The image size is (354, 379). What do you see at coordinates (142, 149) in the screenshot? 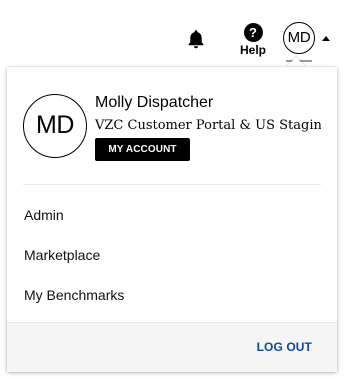
I see `my-account-button: MY ACCOUNT` at bounding box center [142, 149].